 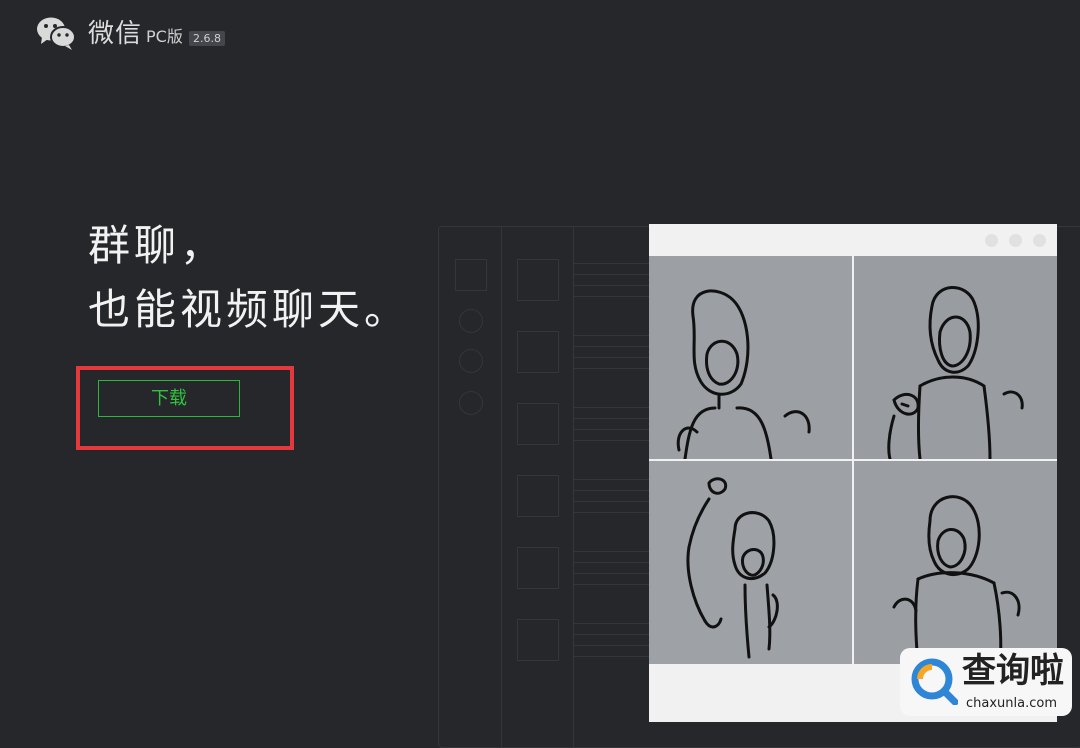 What do you see at coordinates (115, 34) in the screenshot?
I see `app-name: 微信` at bounding box center [115, 34].